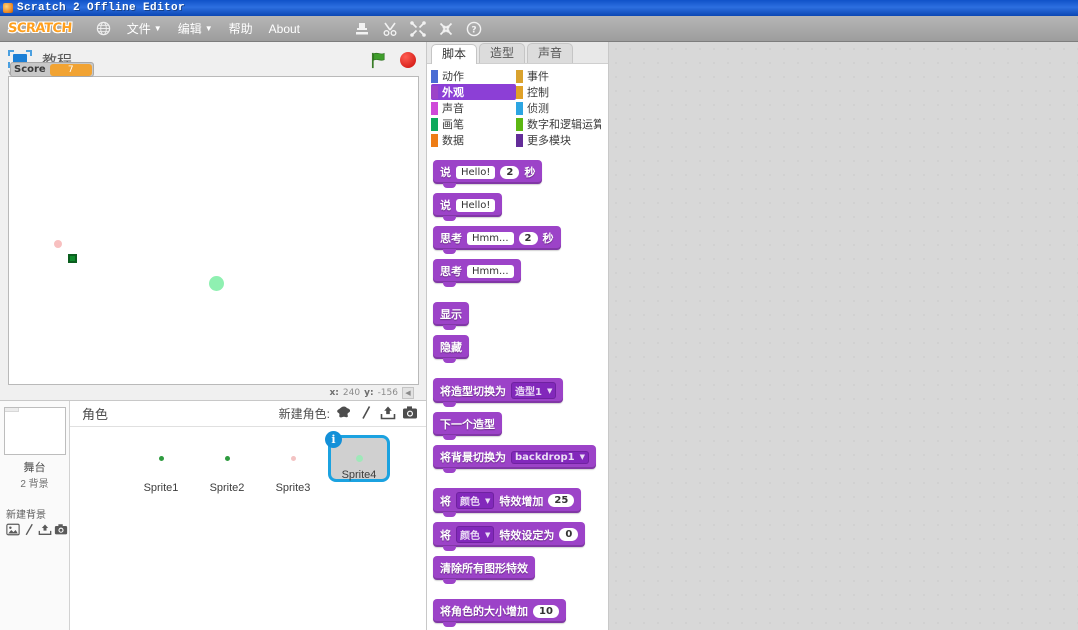 The height and width of the screenshot is (630, 1078). I want to click on green-flag-icon, so click(378, 60).